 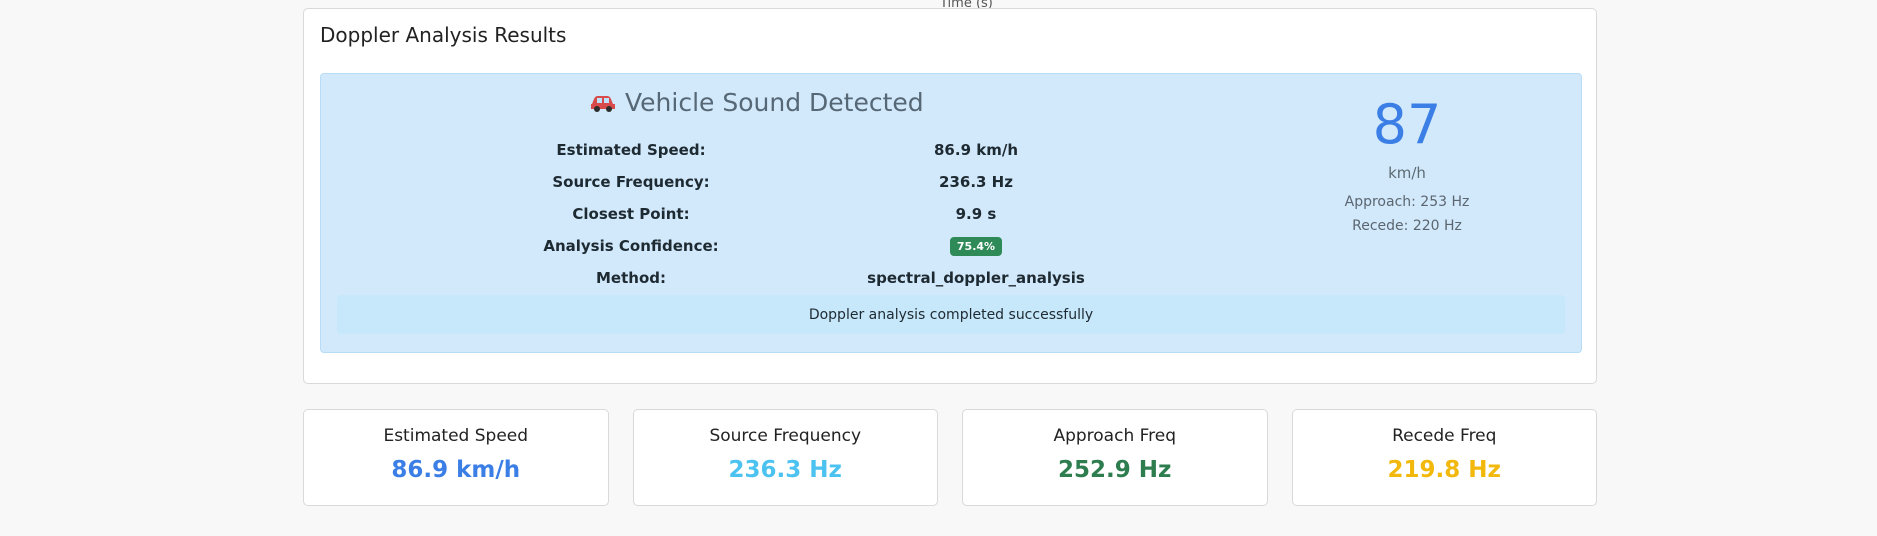 What do you see at coordinates (976, 278) in the screenshot?
I see `detail-value: spectral_doppler_analysis` at bounding box center [976, 278].